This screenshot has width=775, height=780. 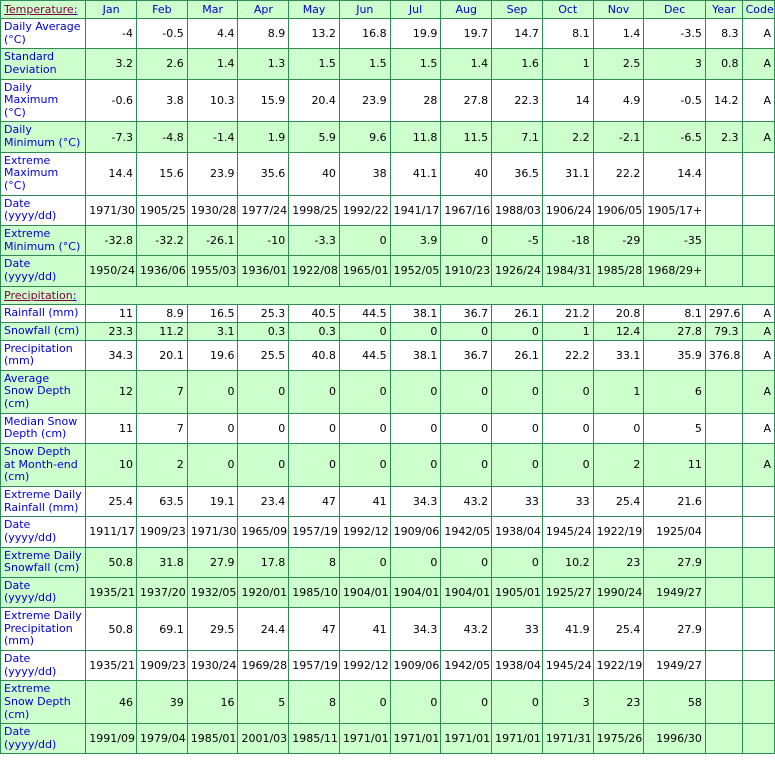 I want to click on cell-dec: -6.5, so click(x=674, y=137).